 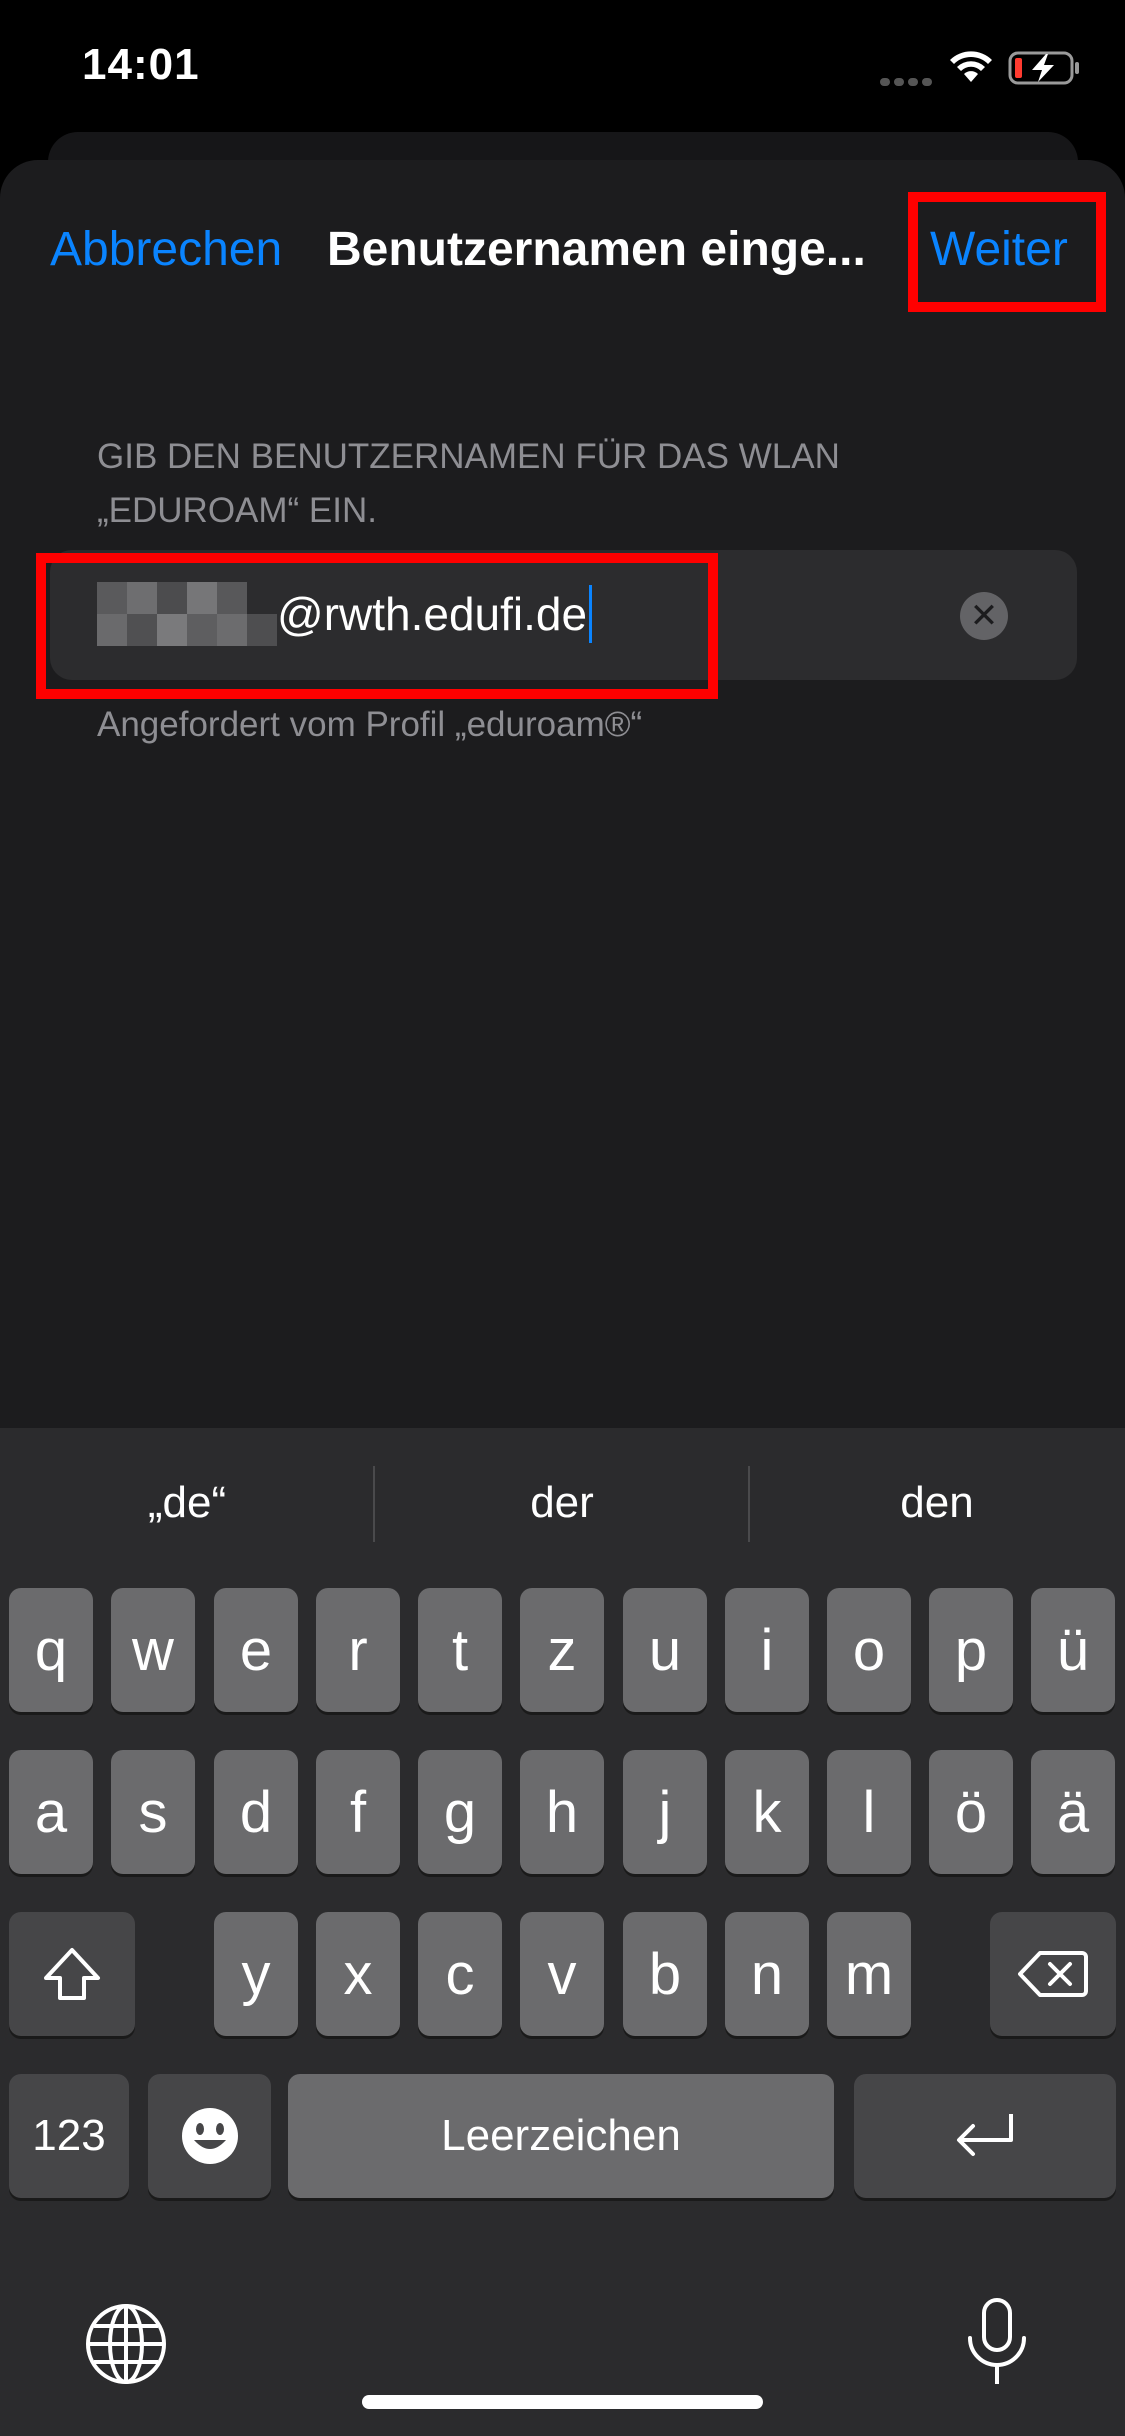 What do you see at coordinates (460, 1812) in the screenshot?
I see `key-g: g` at bounding box center [460, 1812].